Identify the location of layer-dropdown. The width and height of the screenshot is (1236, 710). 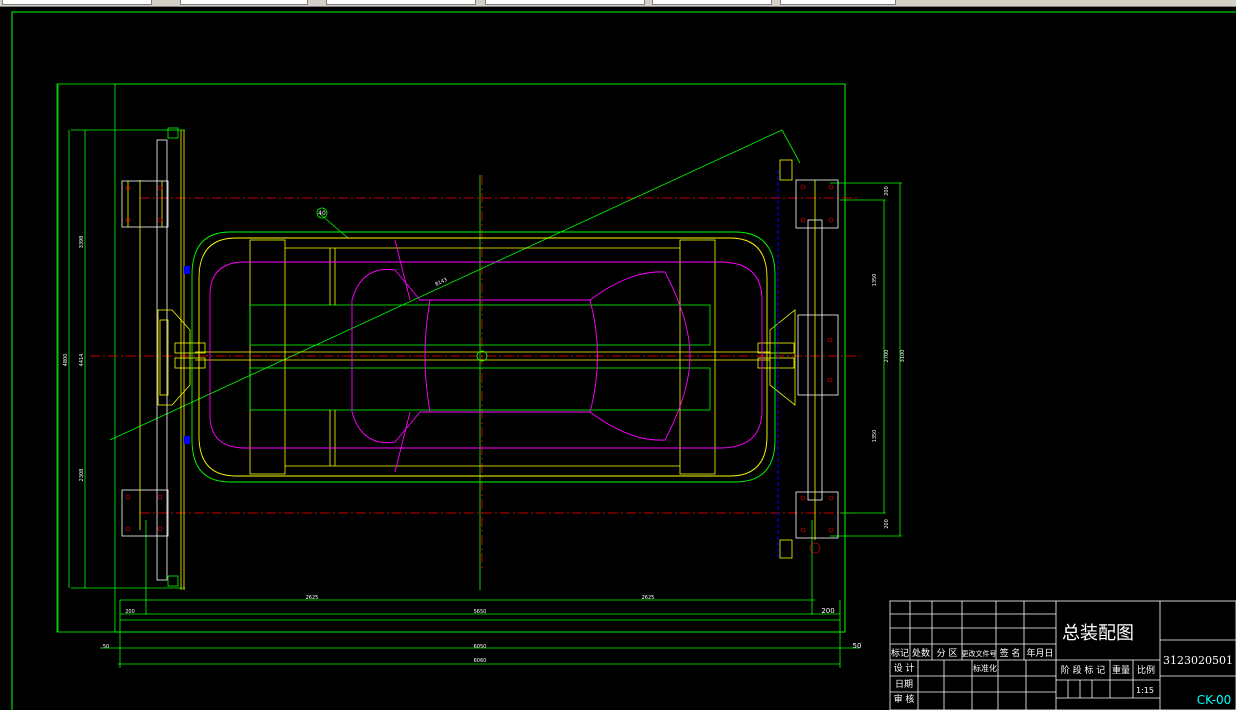
(77, 2).